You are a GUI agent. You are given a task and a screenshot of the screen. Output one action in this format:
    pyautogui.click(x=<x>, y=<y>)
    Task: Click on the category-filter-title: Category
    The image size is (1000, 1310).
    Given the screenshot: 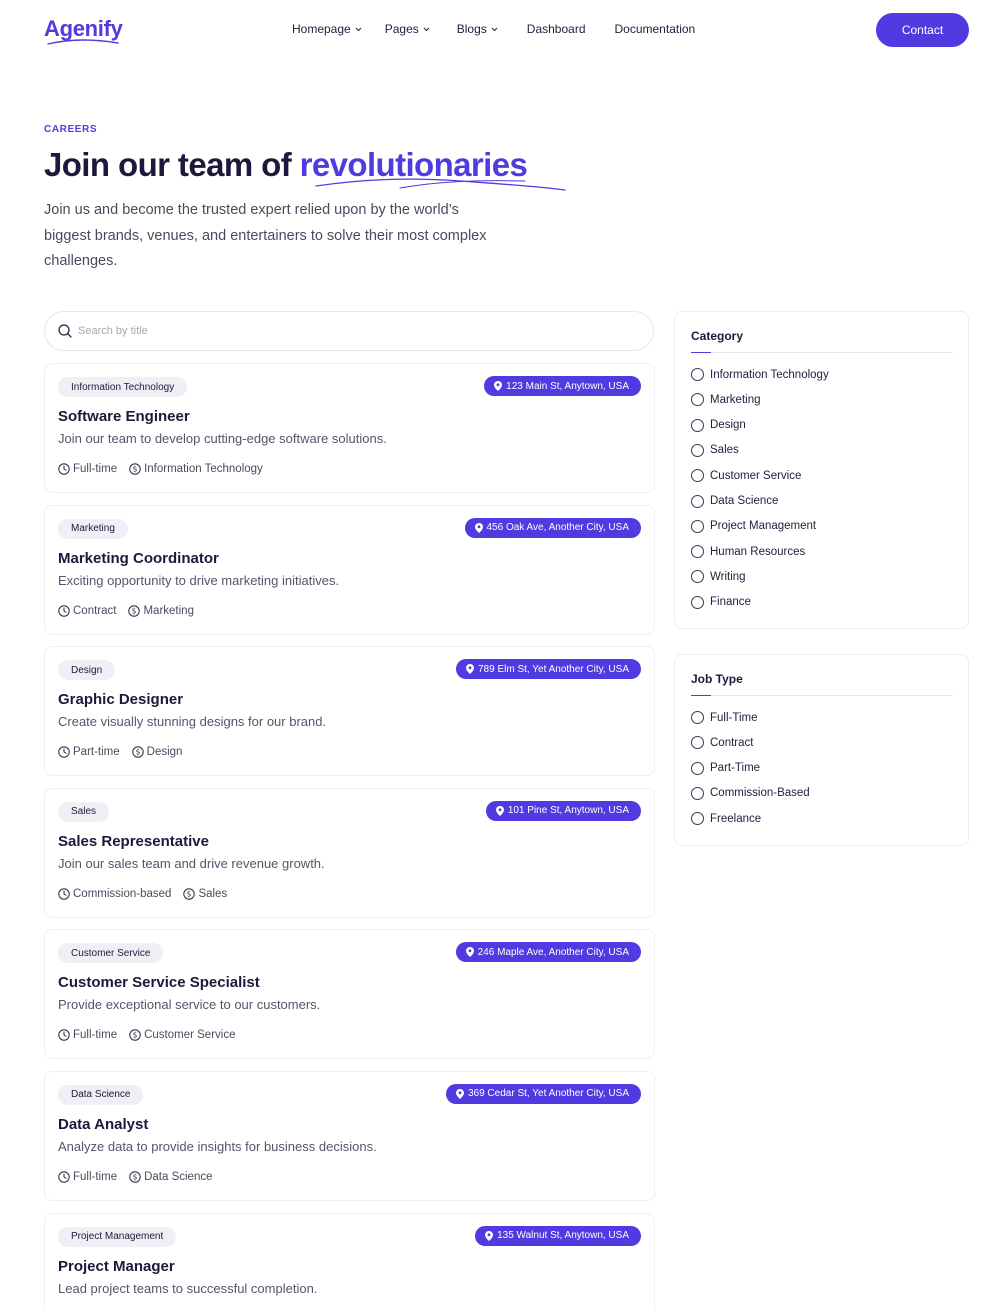 What is the action you would take?
    pyautogui.click(x=717, y=336)
    